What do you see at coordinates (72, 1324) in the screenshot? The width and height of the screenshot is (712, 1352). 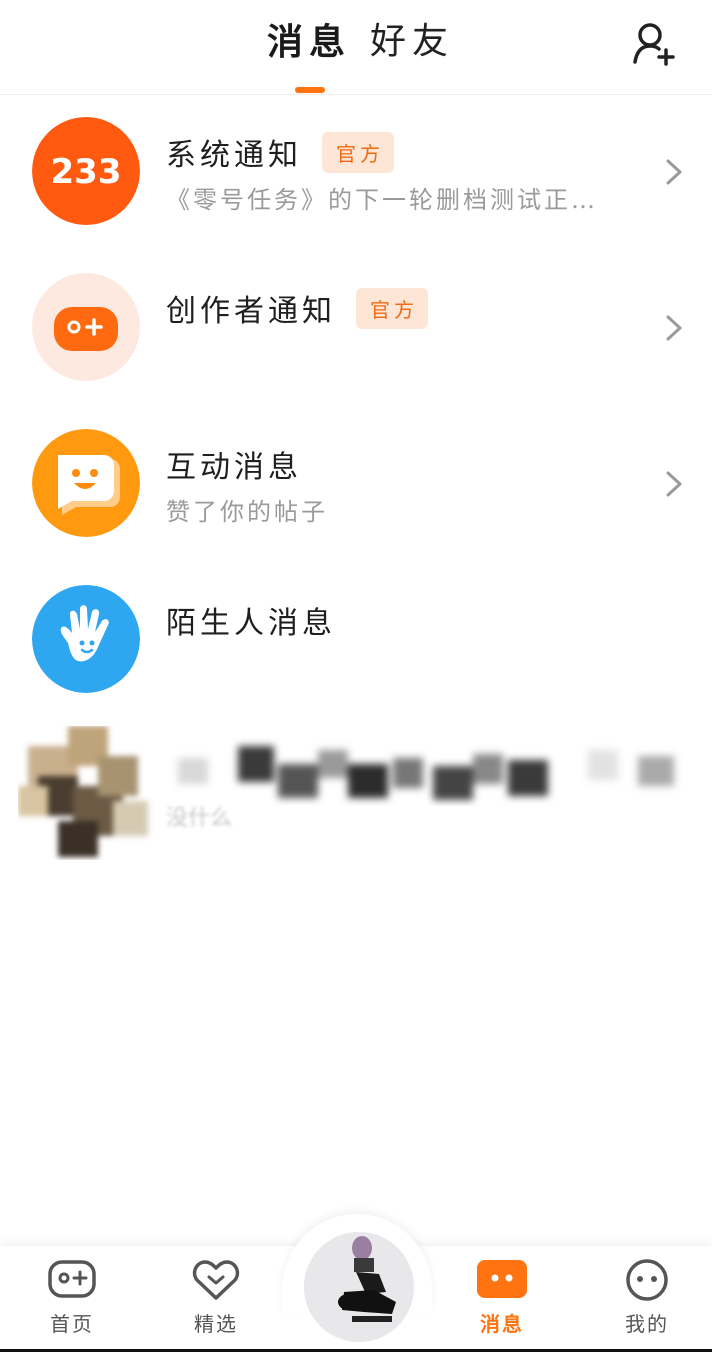 I see `nav-label: 首页` at bounding box center [72, 1324].